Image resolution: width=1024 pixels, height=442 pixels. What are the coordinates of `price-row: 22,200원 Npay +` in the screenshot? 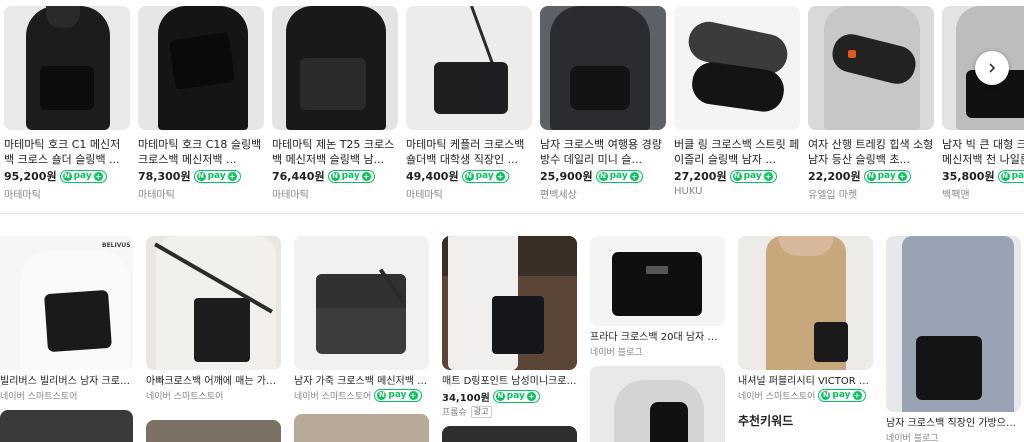 It's located at (871, 176).